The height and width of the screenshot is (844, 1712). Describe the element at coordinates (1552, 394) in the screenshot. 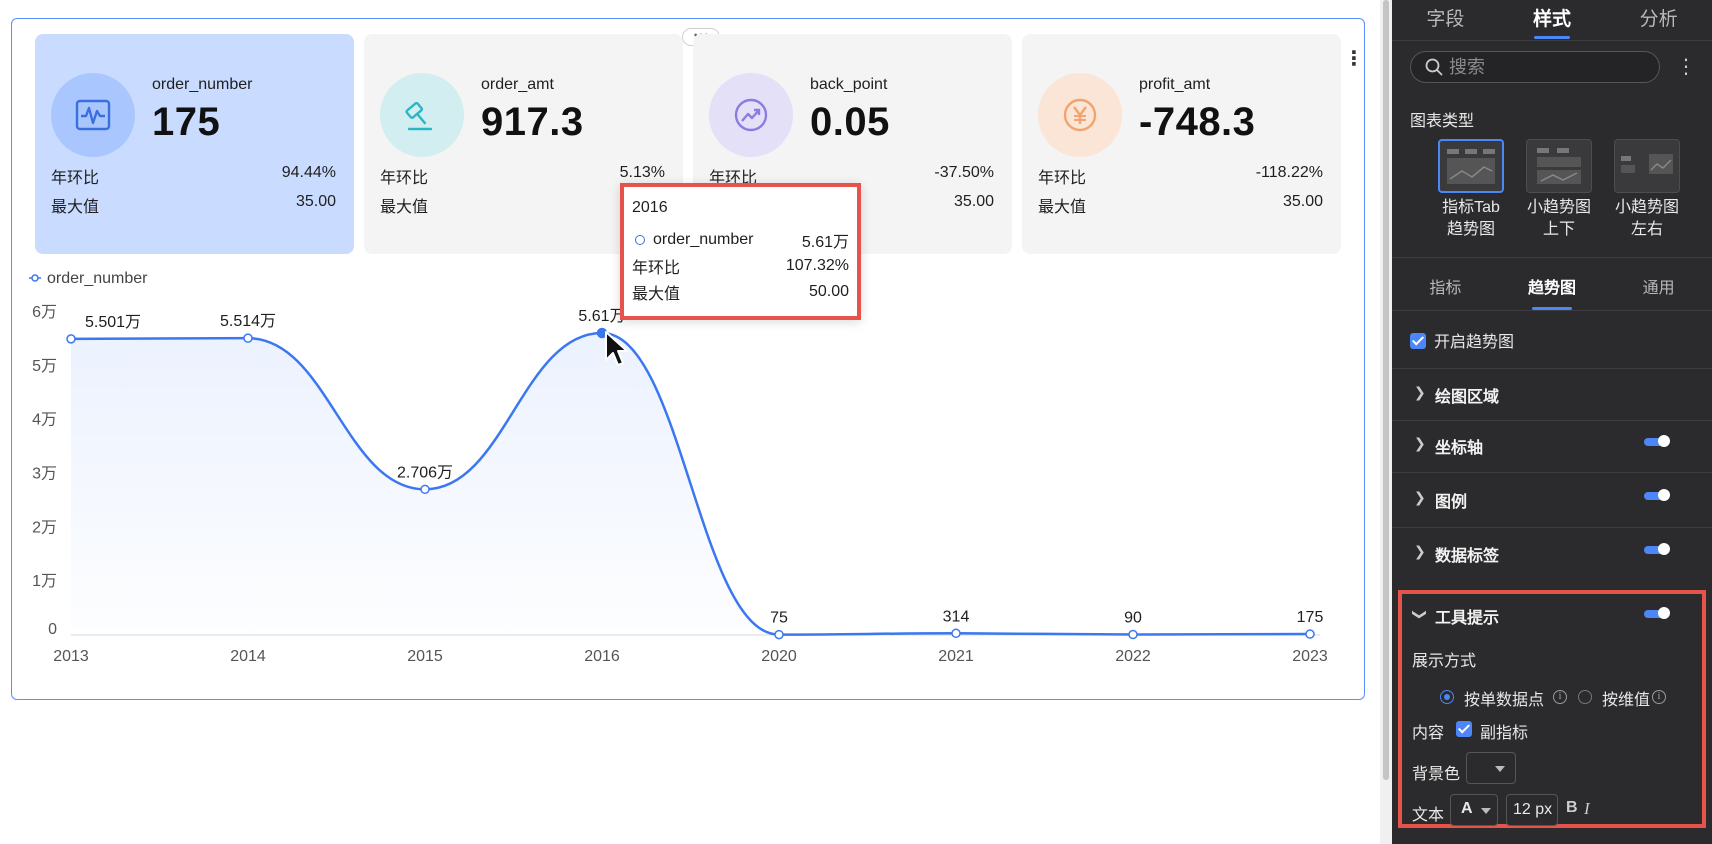

I see `section-plot-area: ❯ 绘图区域` at that location.